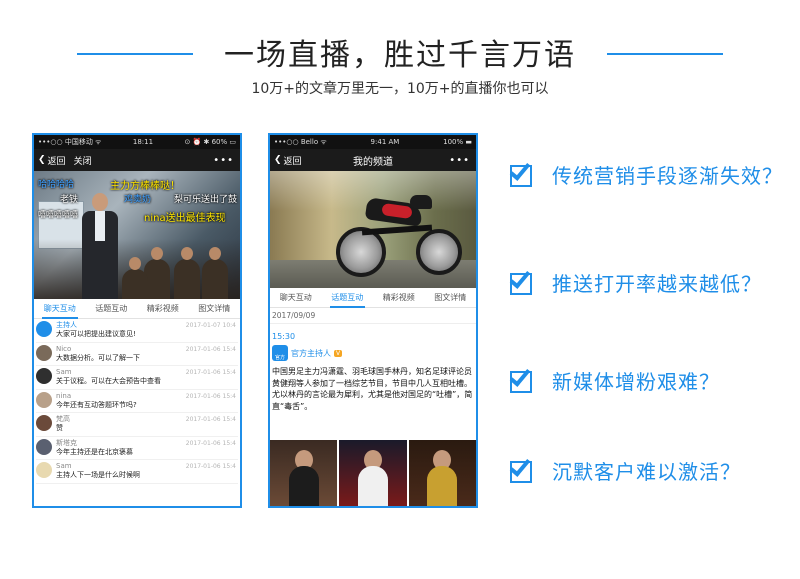 This screenshot has height=579, width=800. What do you see at coordinates (138, 200) in the screenshot?
I see `danmu-comment: 鸡卖奶` at bounding box center [138, 200].